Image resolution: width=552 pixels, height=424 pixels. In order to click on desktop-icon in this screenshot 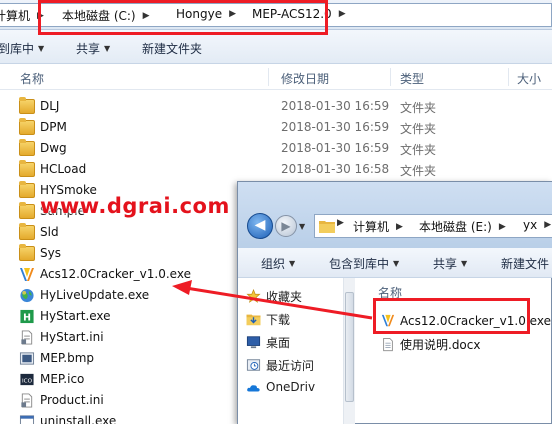, I will do `click(253, 342)`.